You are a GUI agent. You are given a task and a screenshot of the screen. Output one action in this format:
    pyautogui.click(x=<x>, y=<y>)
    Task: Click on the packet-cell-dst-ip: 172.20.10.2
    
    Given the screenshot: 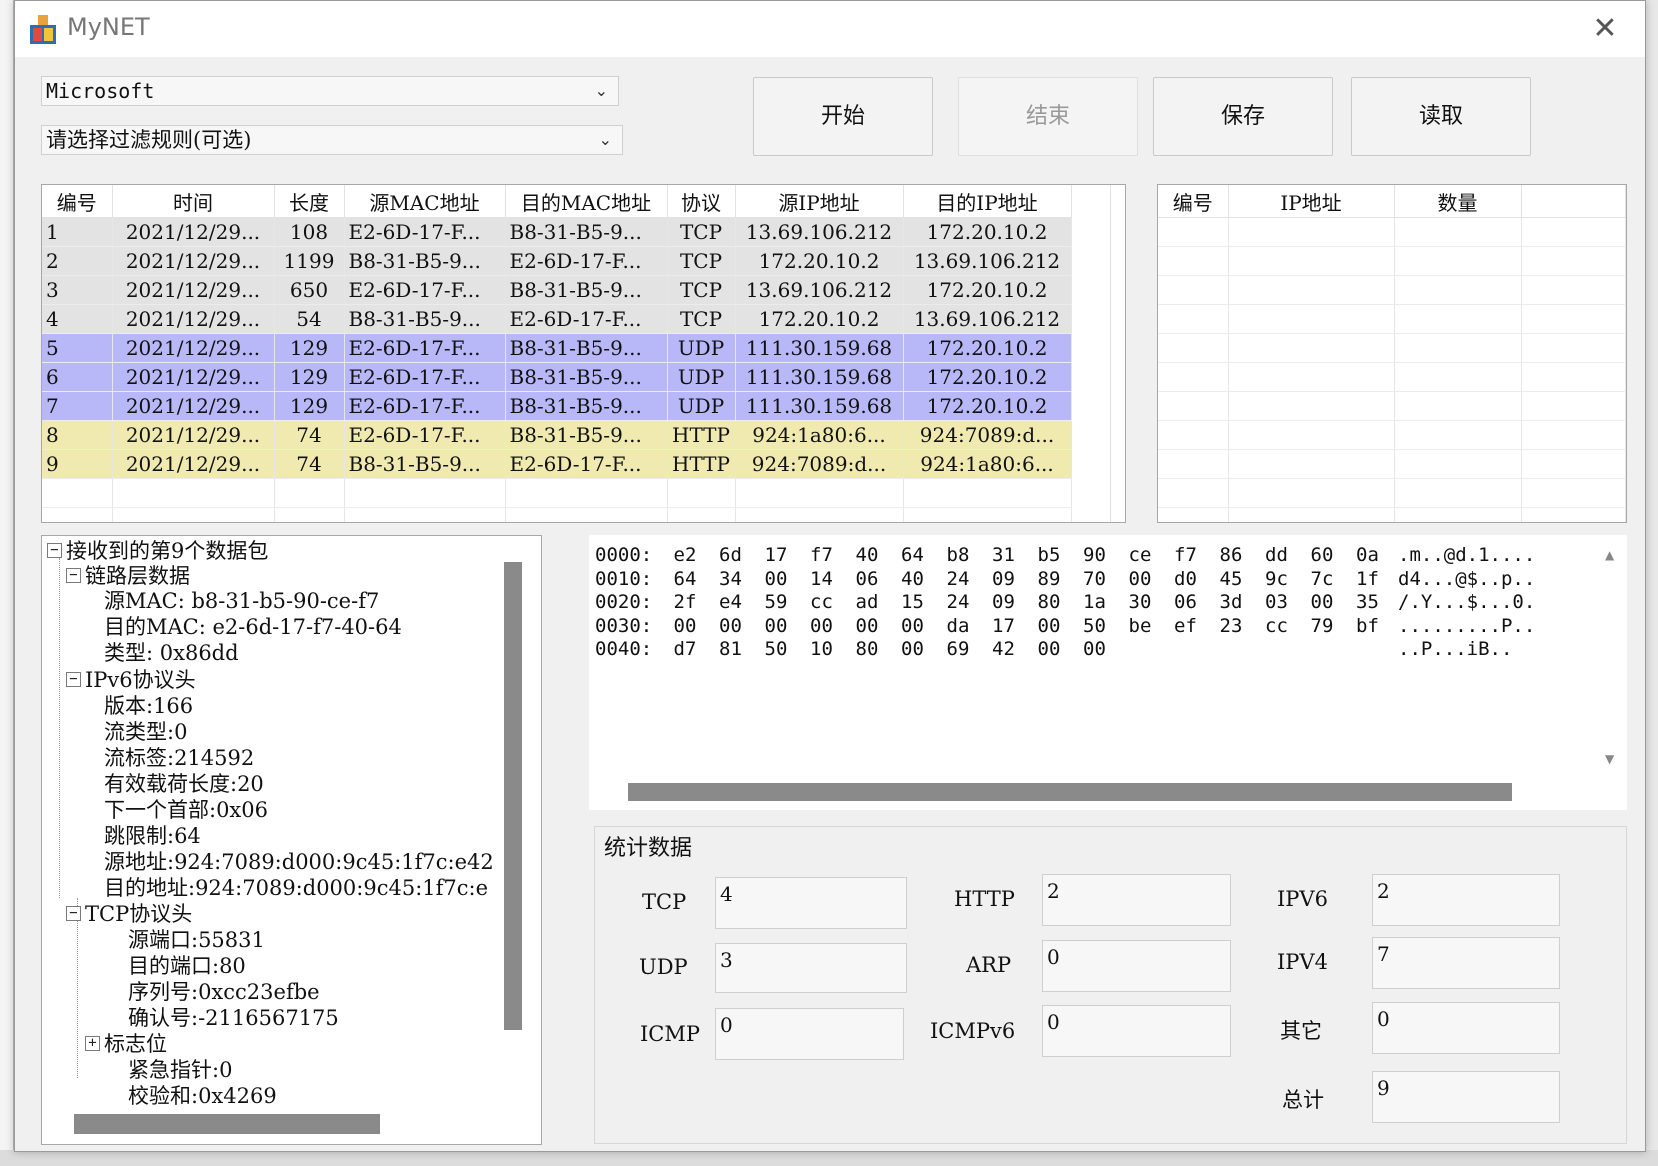 What is the action you would take?
    pyautogui.click(x=987, y=232)
    